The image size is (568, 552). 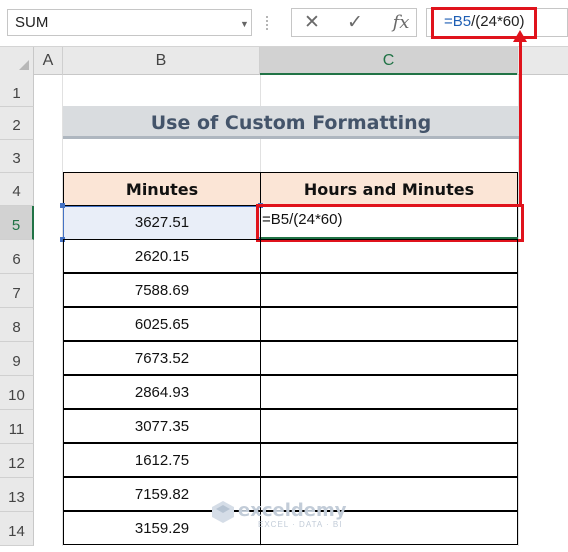 What do you see at coordinates (162, 290) in the screenshot?
I see `minutes-cell: 7588.69` at bounding box center [162, 290].